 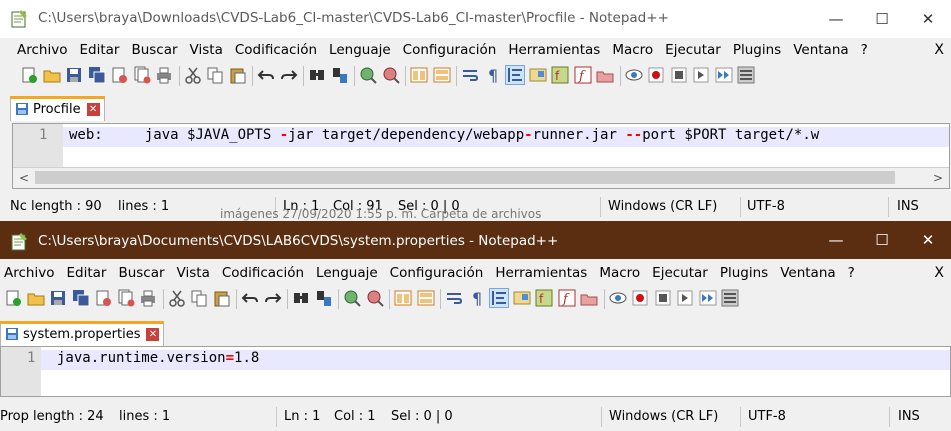 What do you see at coordinates (215, 75) in the screenshot?
I see `copy-icon` at bounding box center [215, 75].